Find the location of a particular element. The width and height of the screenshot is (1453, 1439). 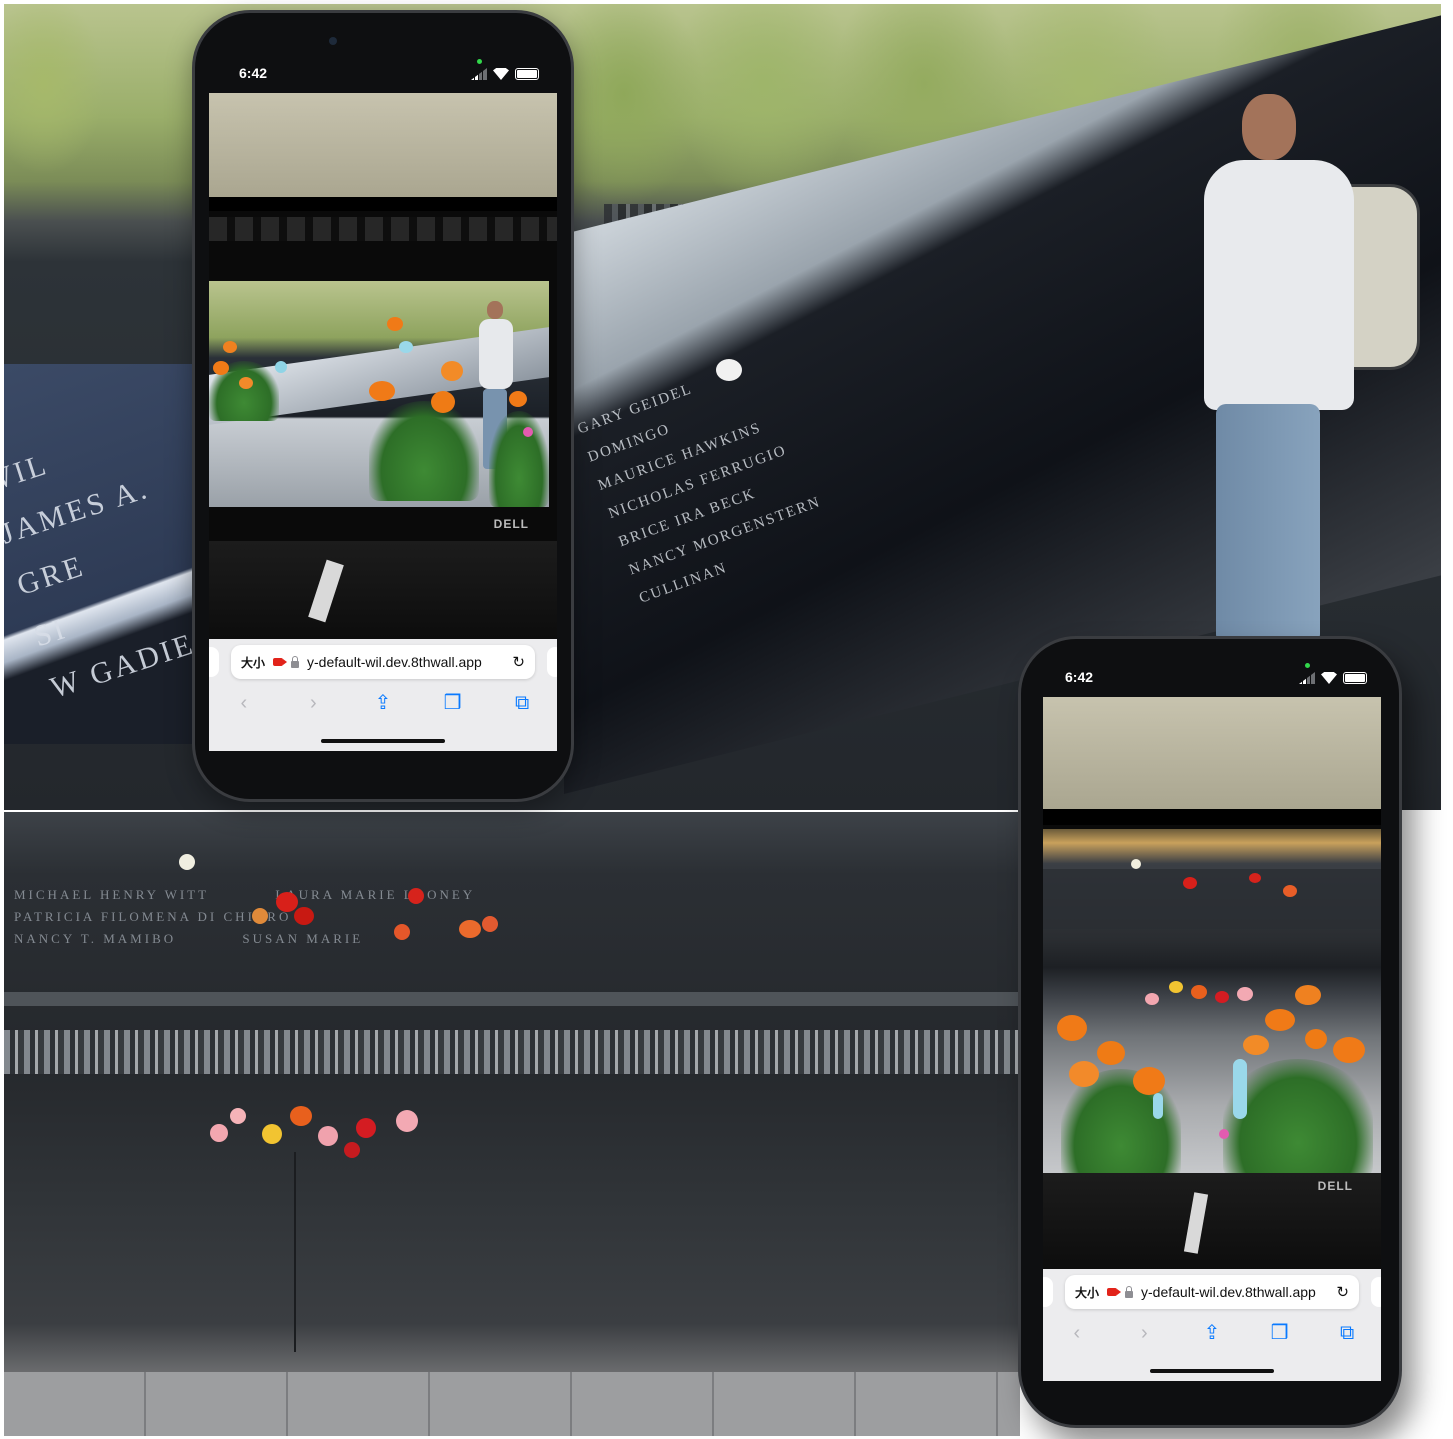

editor-toolbar is located at coordinates (383, 229).